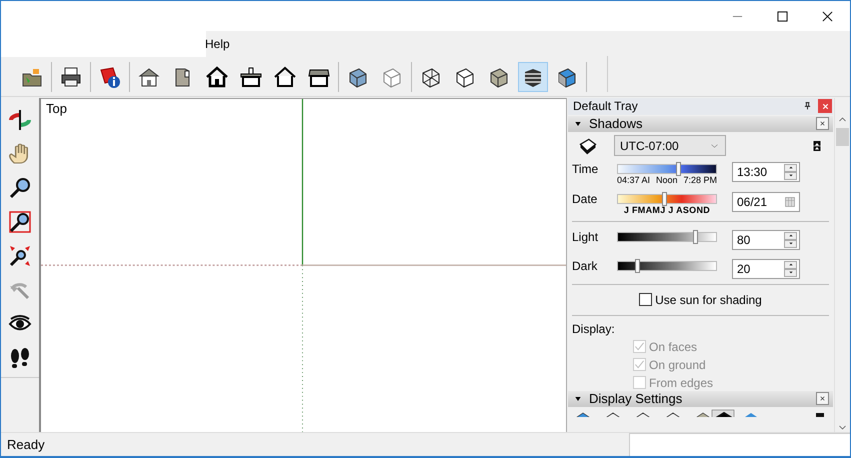 The height and width of the screenshot is (458, 851). I want to click on timezone-dropdown: UTC-07:00, so click(670, 145).